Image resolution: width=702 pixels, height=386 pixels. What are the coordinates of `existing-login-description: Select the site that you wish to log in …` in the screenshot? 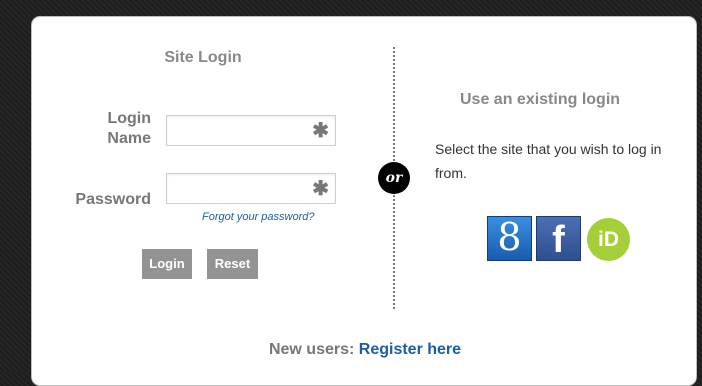 It's located at (548, 161).